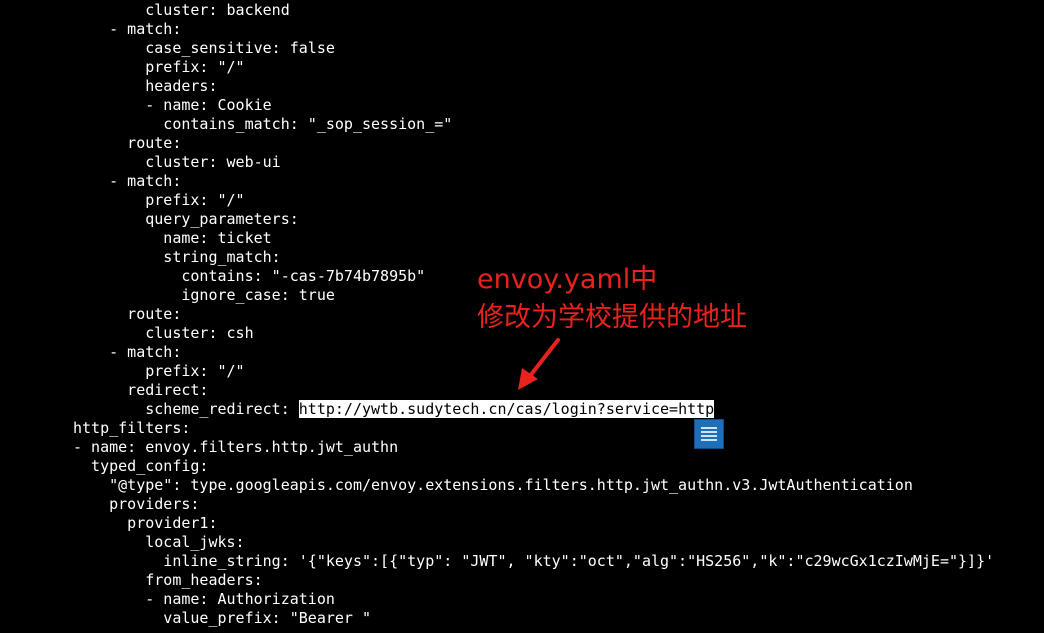  I want to click on code-line: http_filters:, so click(132, 428).